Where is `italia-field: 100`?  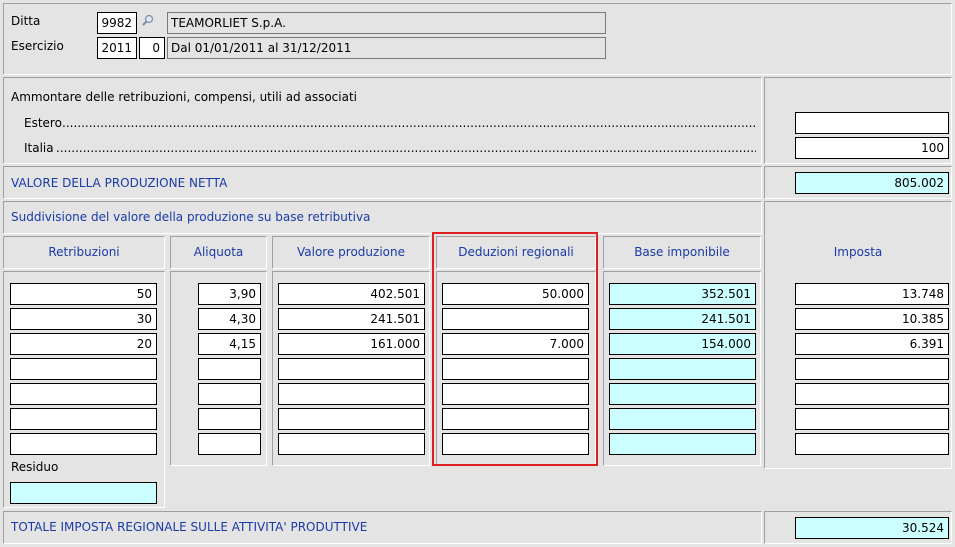 italia-field: 100 is located at coordinates (872, 148).